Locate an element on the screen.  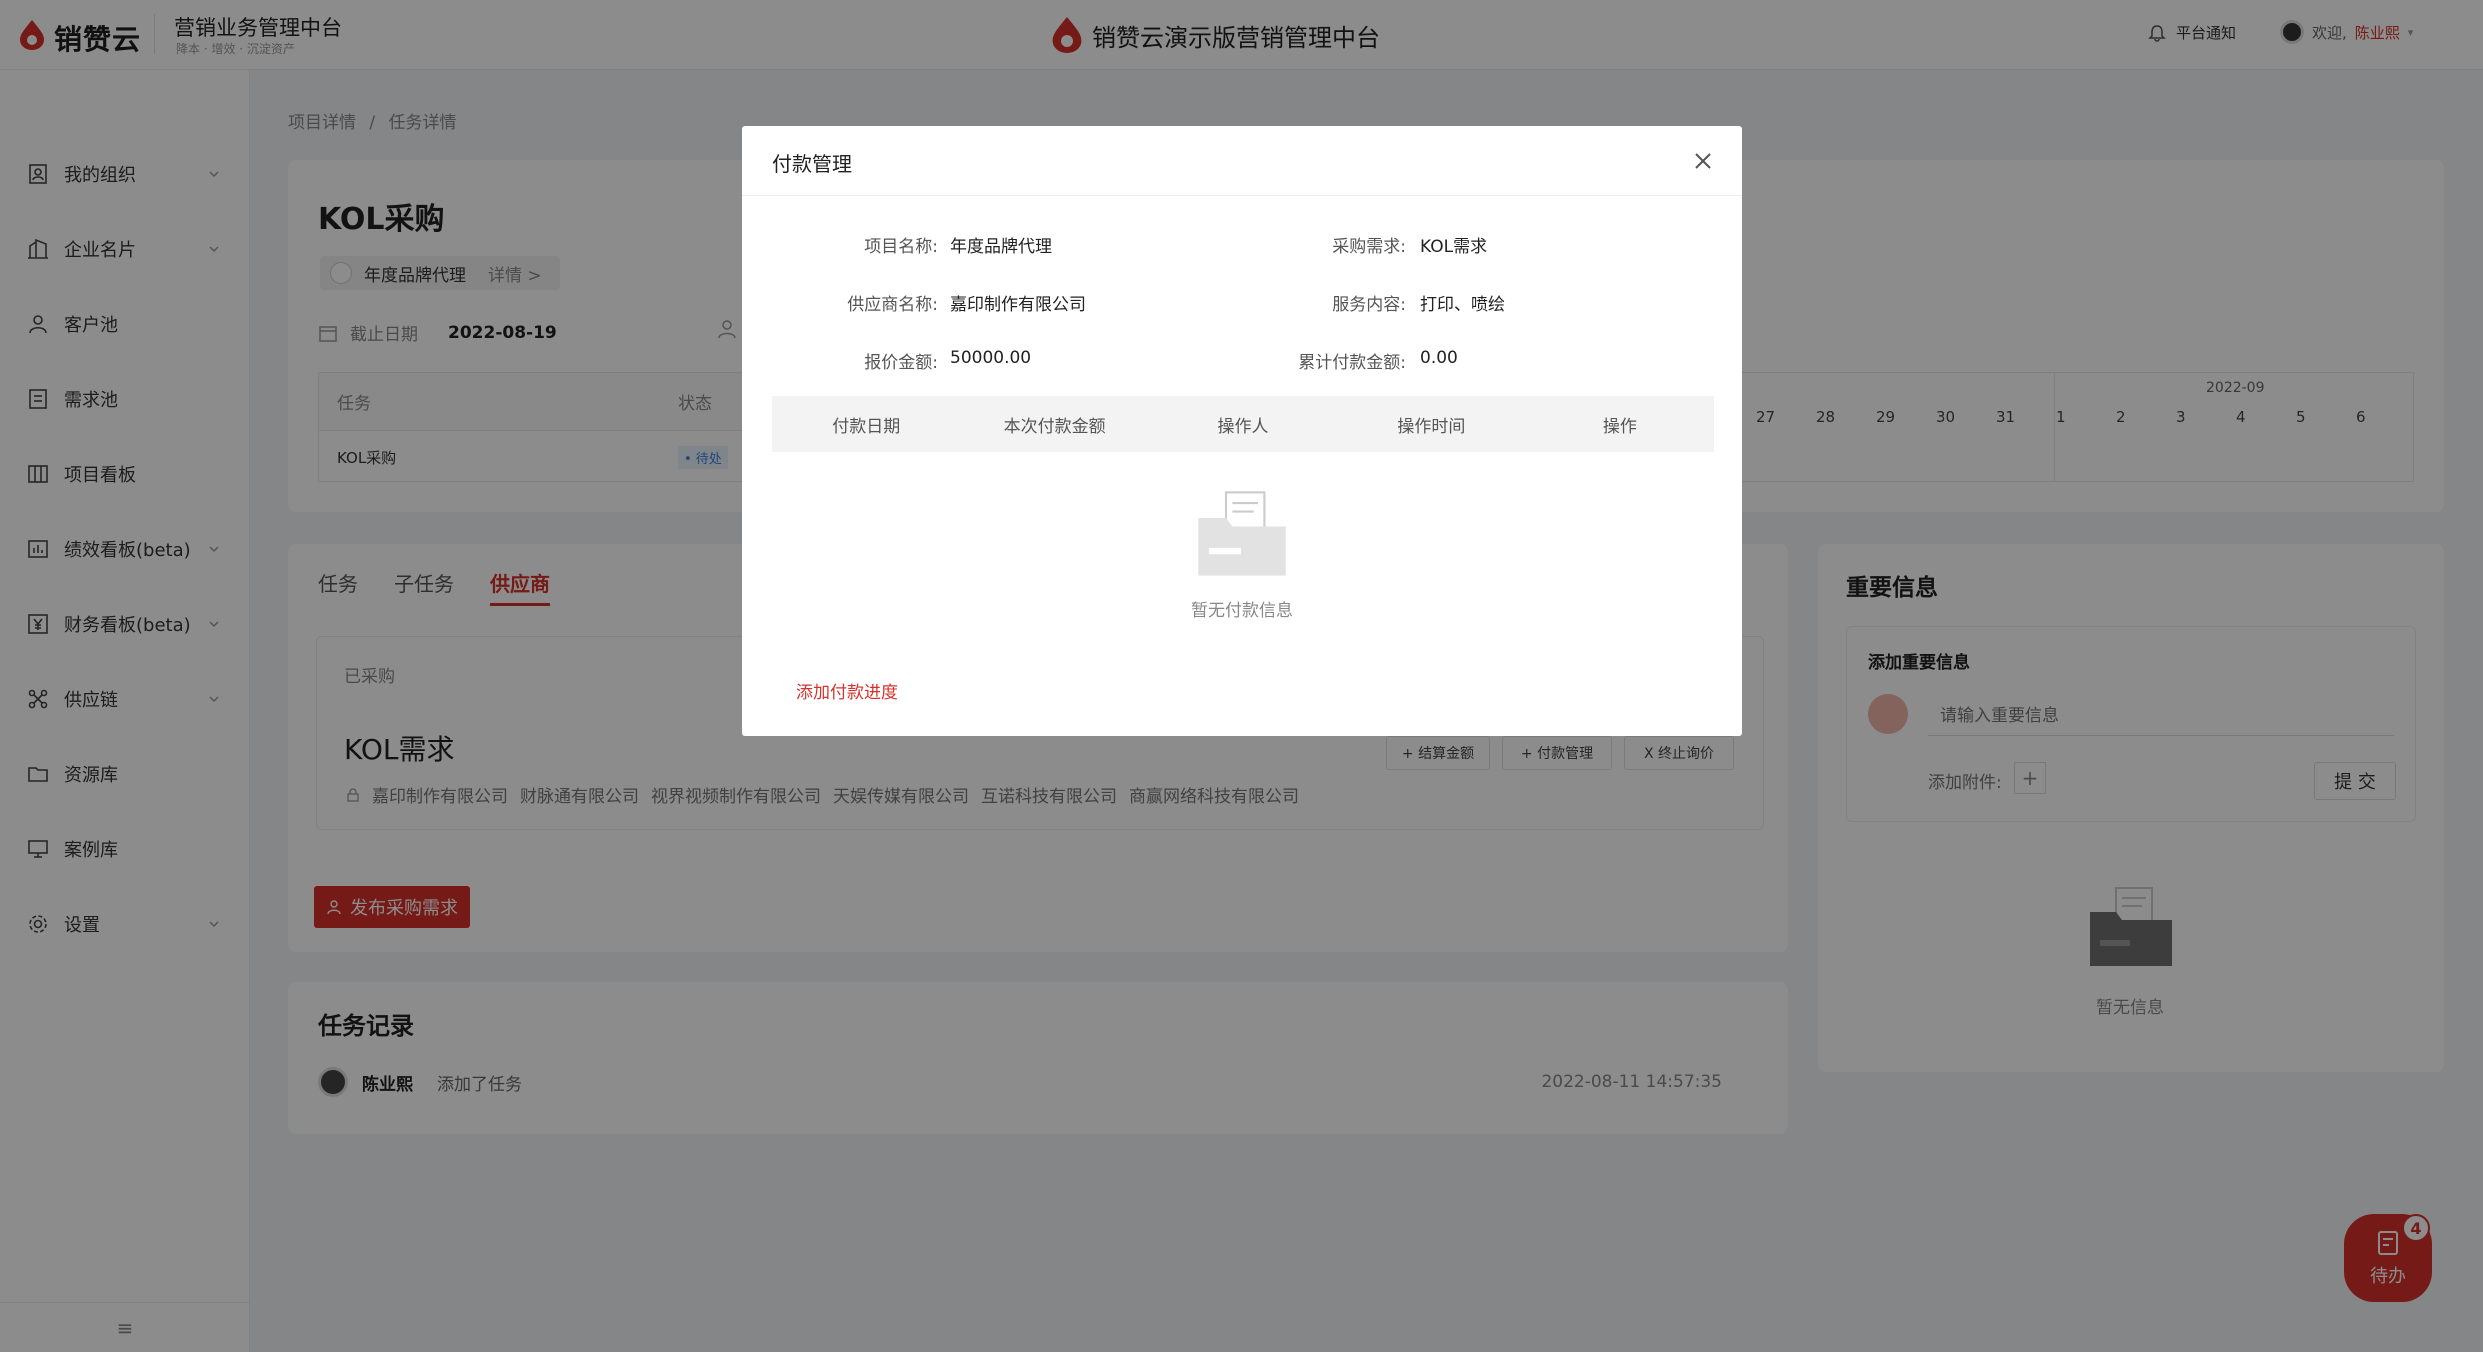
project-name-value: 年度品牌代理 is located at coordinates (1001, 247).